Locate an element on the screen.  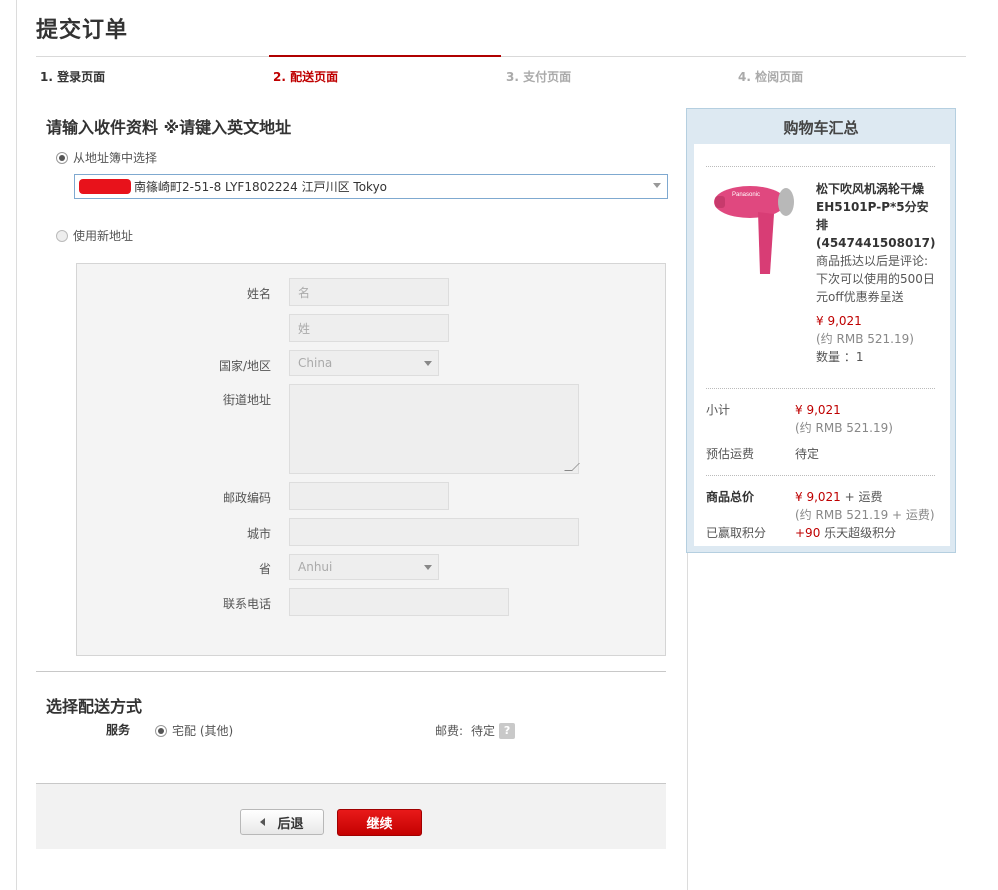
steps-track is located at coordinates (501, 56).